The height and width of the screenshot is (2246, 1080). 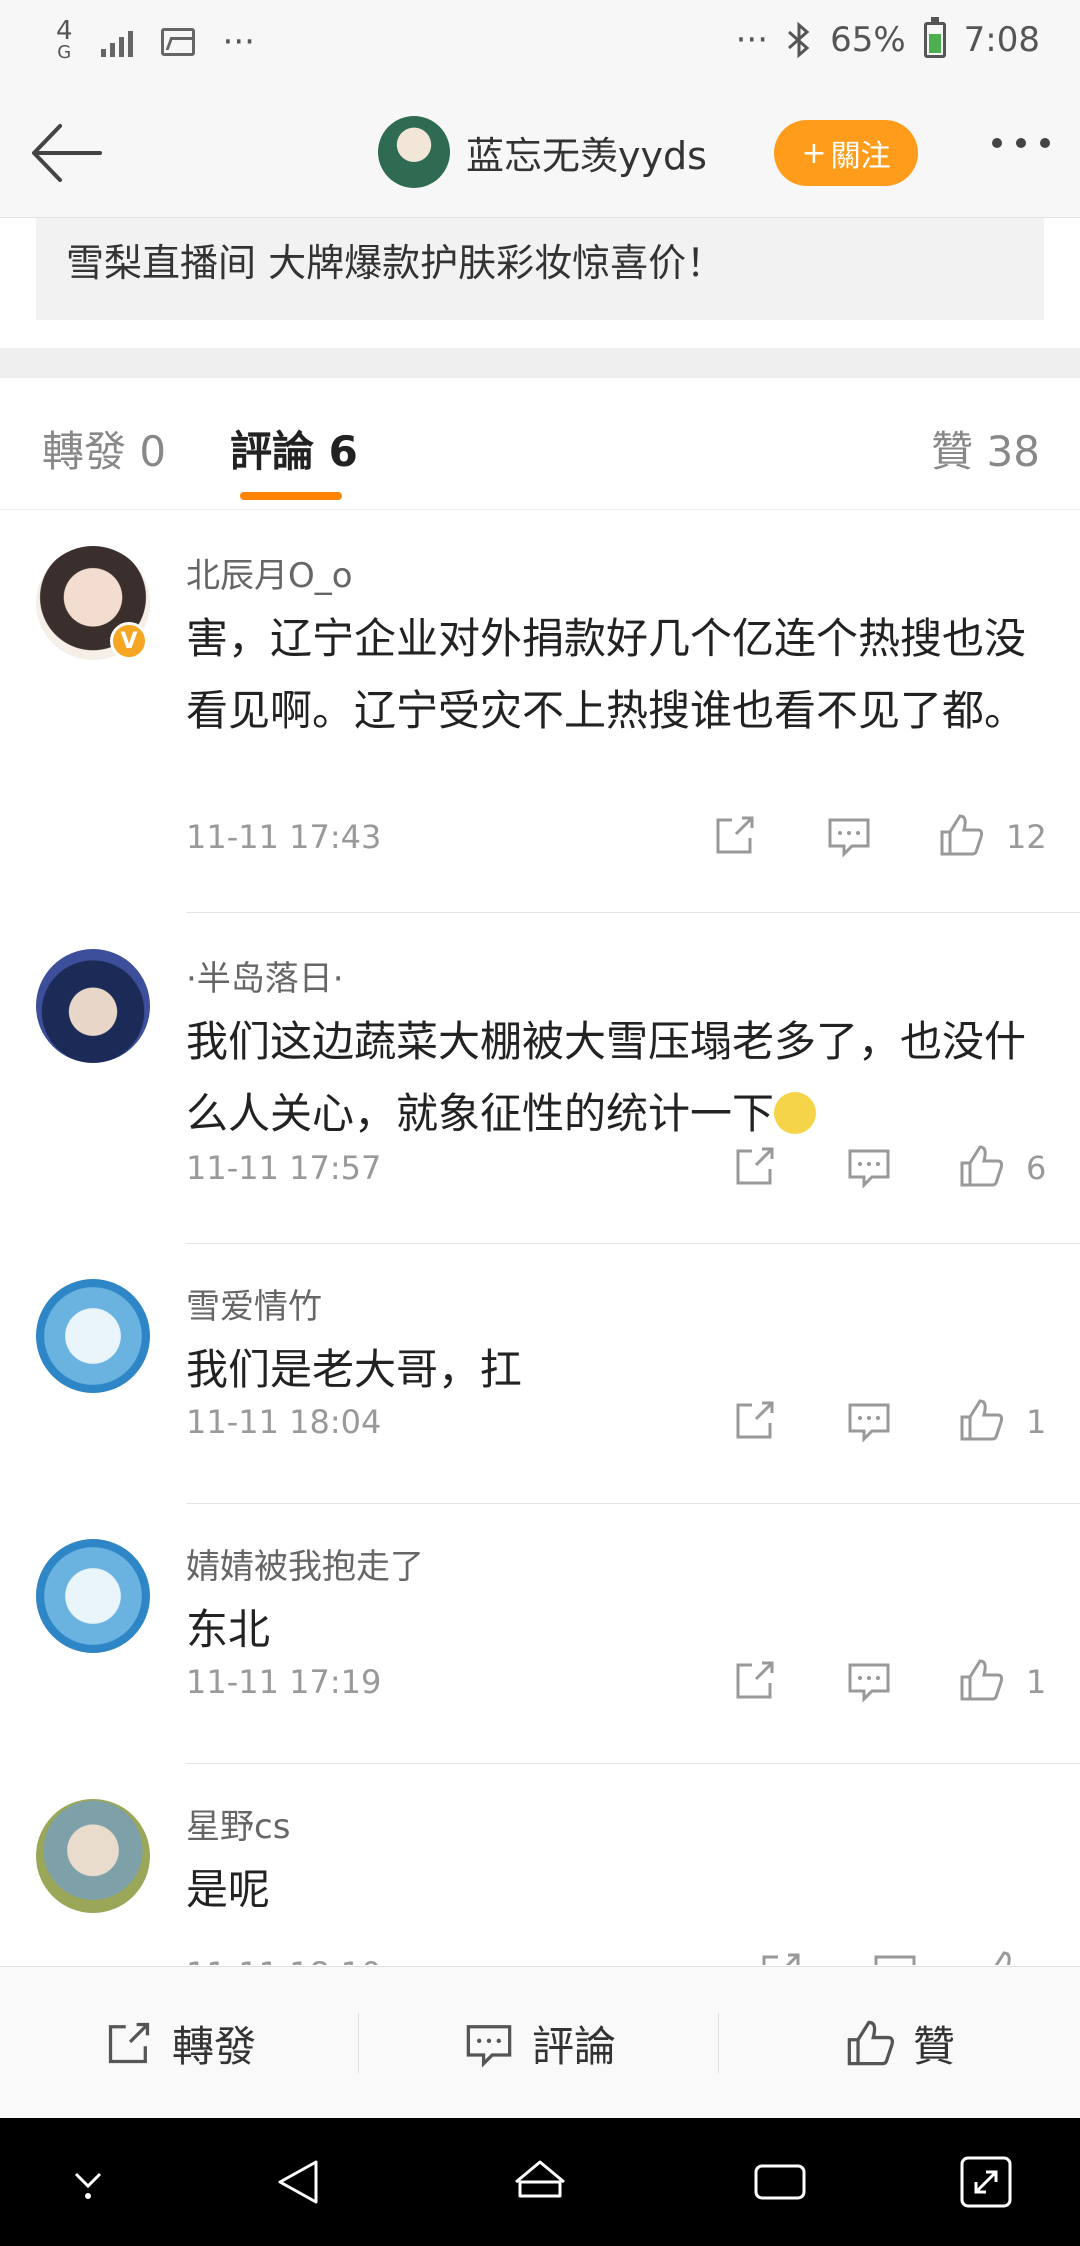 What do you see at coordinates (606, 1077) in the screenshot?
I see `comment-text: 我们这边蔬菜大棚被大雪压塌老多了，也没什么人关心，就象征性的统计一下` at bounding box center [606, 1077].